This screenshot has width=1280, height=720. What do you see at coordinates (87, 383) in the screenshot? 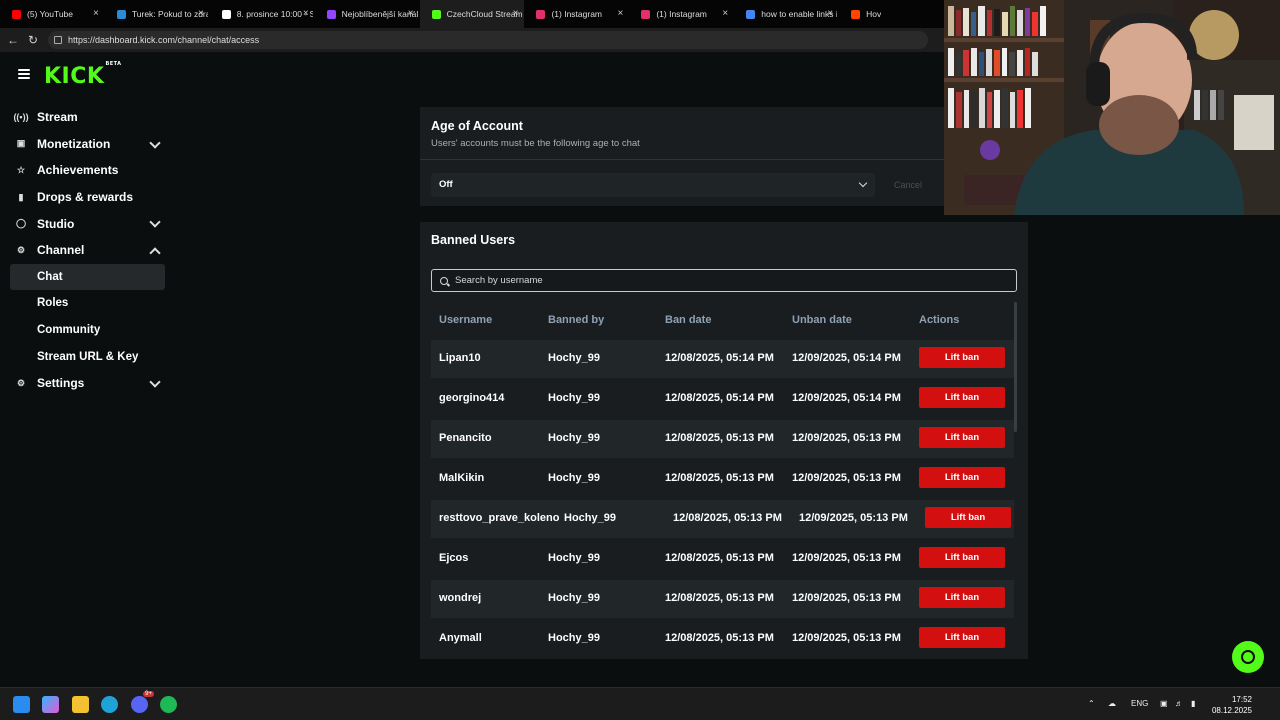
I see `sidebar-item-settings: ⚙ Settings` at bounding box center [87, 383].